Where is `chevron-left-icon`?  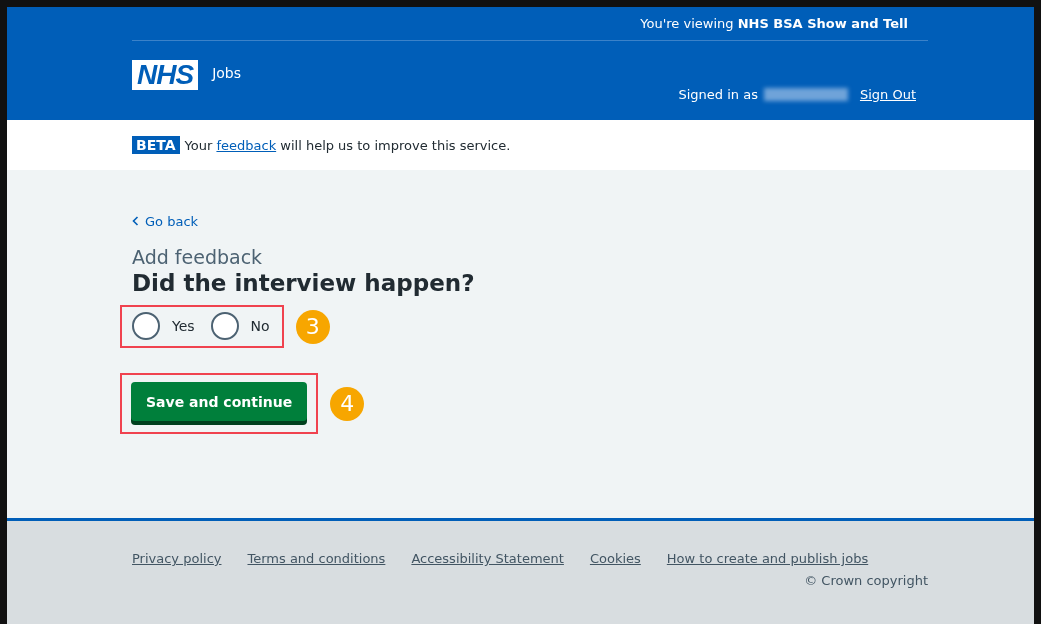 chevron-left-icon is located at coordinates (135, 221).